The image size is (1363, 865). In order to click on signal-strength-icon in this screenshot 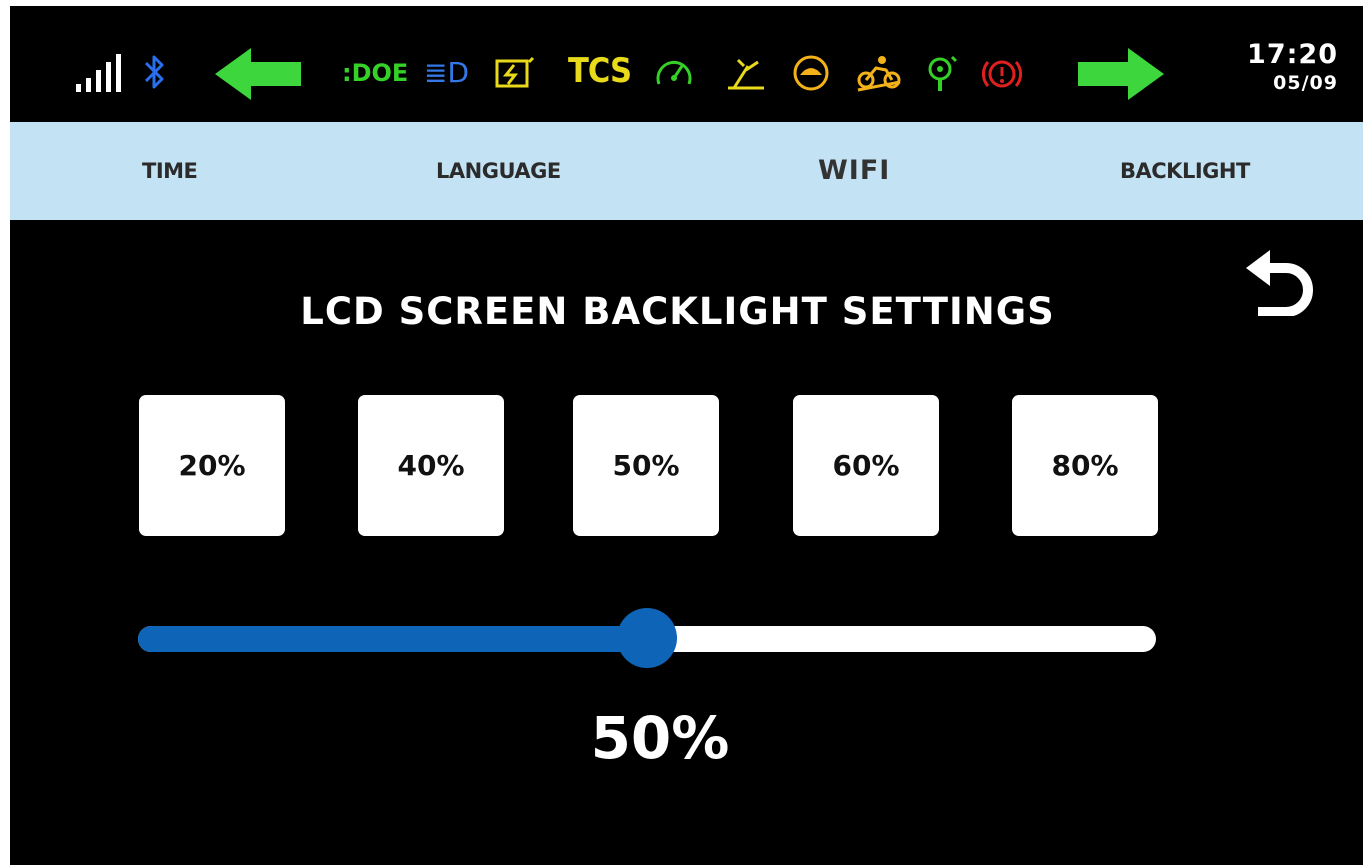, I will do `click(98, 73)`.